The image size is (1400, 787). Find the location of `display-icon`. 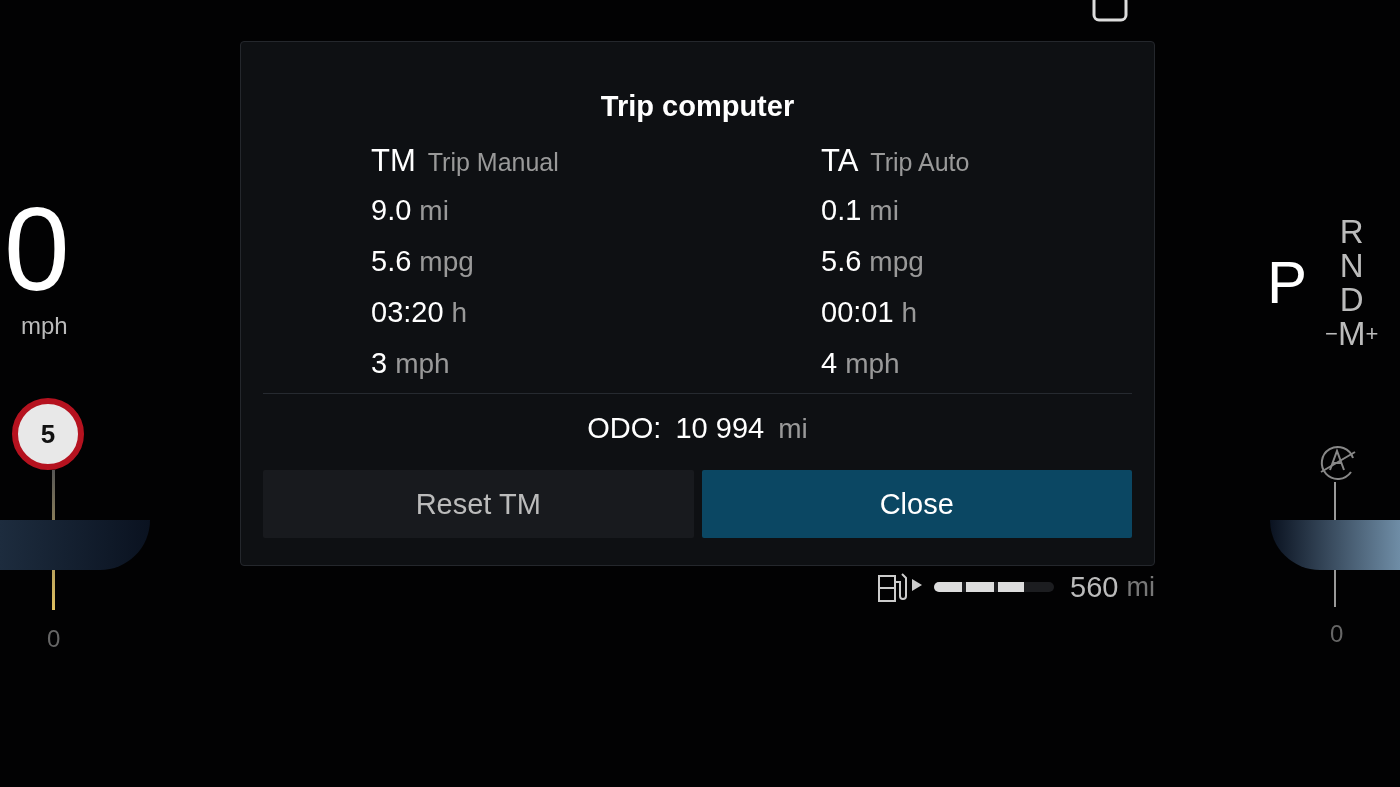

display-icon is located at coordinates (1110, 12).